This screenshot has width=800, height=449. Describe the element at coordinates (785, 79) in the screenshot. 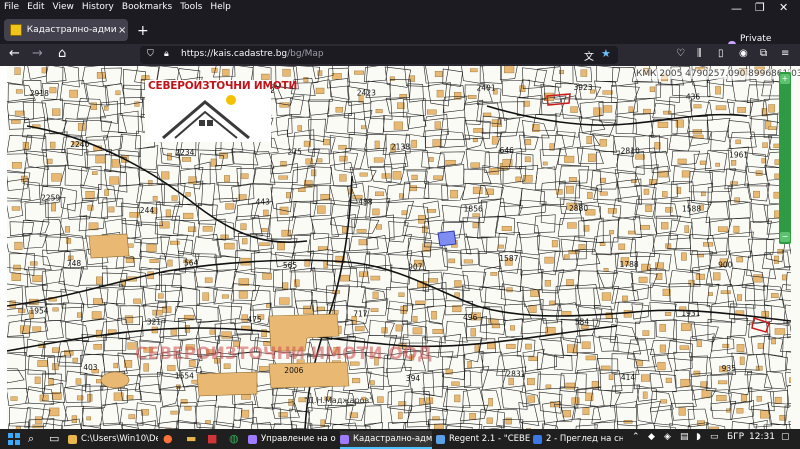

I see `zoom-in-button: +` at that location.